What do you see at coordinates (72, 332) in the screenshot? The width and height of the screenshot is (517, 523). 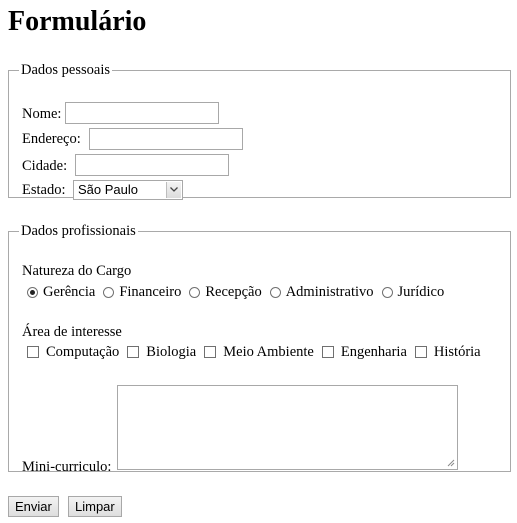 I see `area-interesse-label: Área de interesse` at bounding box center [72, 332].